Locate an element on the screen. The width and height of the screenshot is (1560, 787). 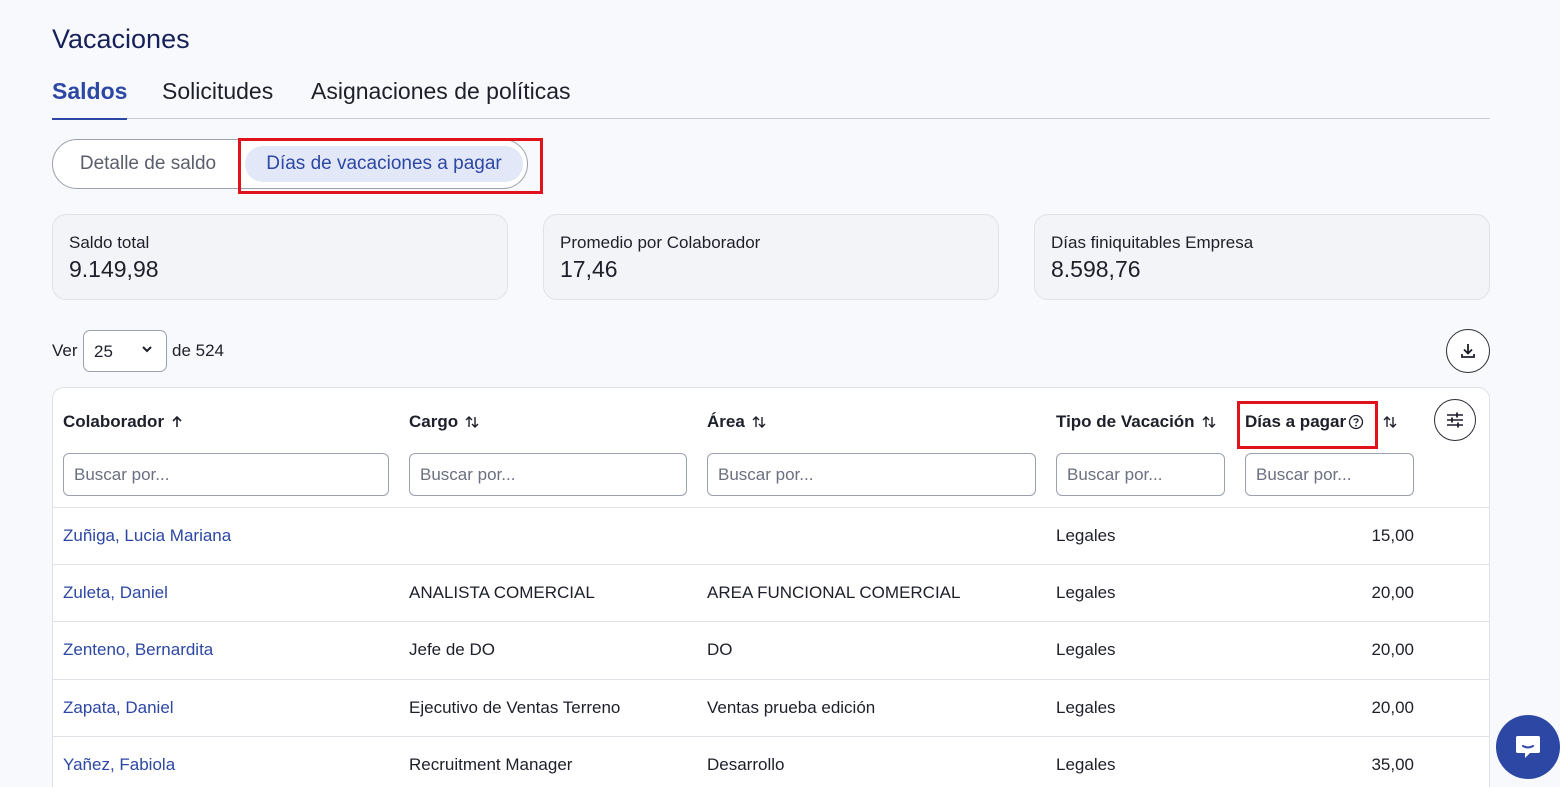
filter-colaborador-input is located at coordinates (226, 474).